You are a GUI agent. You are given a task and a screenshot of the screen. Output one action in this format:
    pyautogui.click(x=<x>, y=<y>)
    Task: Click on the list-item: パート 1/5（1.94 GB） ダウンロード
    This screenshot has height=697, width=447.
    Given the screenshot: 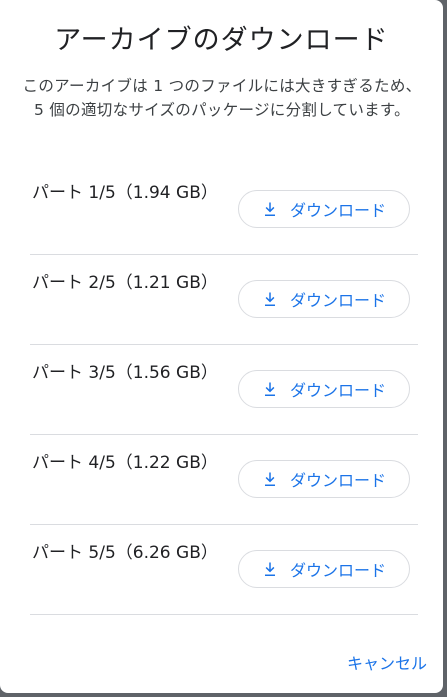 What is the action you would take?
    pyautogui.click(x=224, y=210)
    